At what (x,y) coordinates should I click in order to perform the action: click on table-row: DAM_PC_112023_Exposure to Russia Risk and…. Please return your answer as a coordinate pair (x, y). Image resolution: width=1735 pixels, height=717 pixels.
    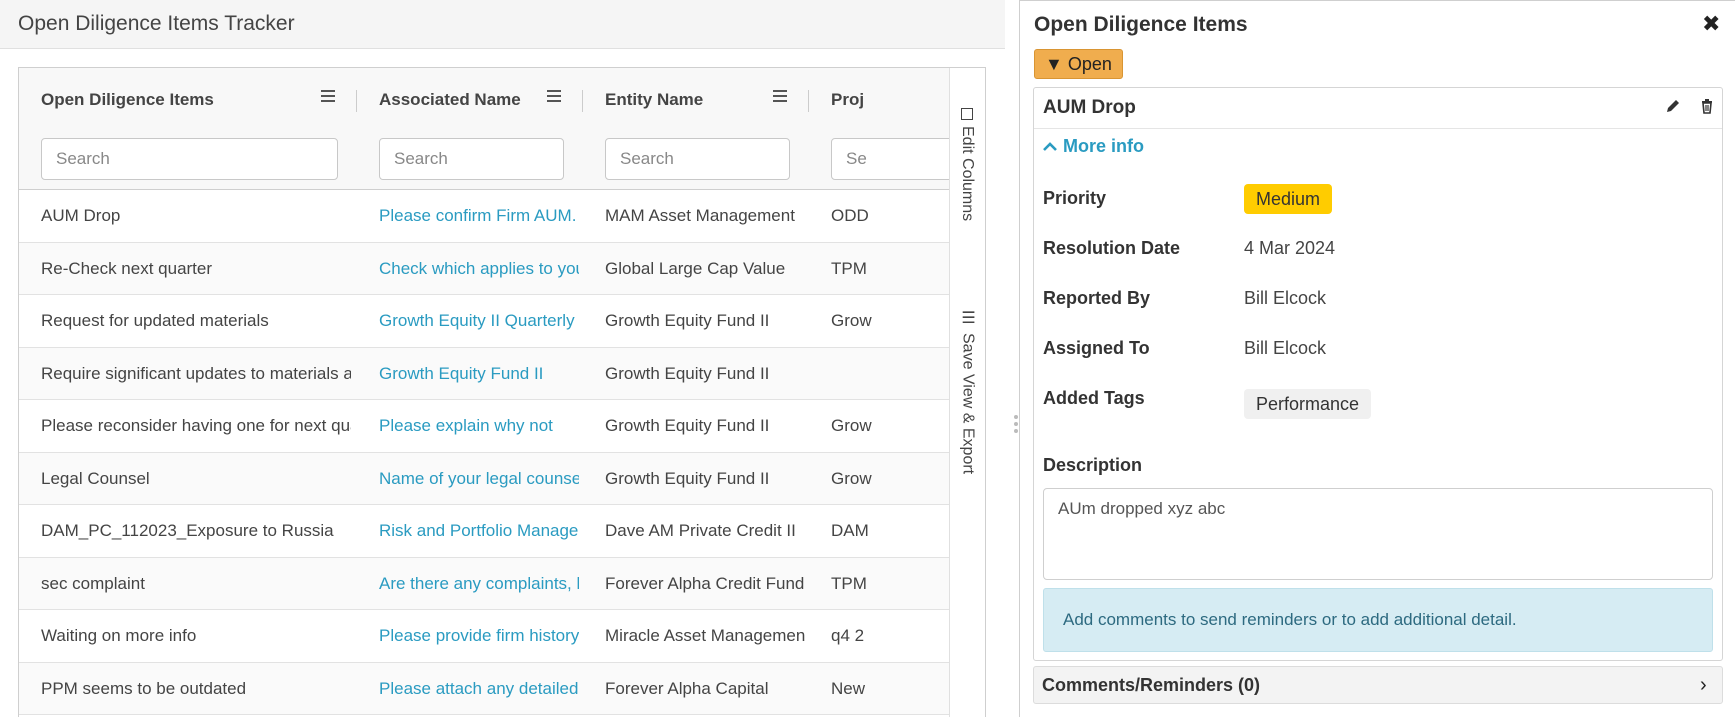
    Looking at the image, I should click on (484, 531).